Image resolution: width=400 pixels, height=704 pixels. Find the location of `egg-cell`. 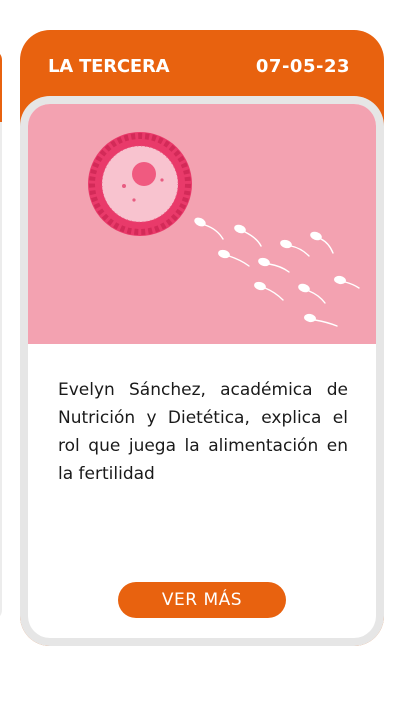

egg-cell is located at coordinates (140, 184).